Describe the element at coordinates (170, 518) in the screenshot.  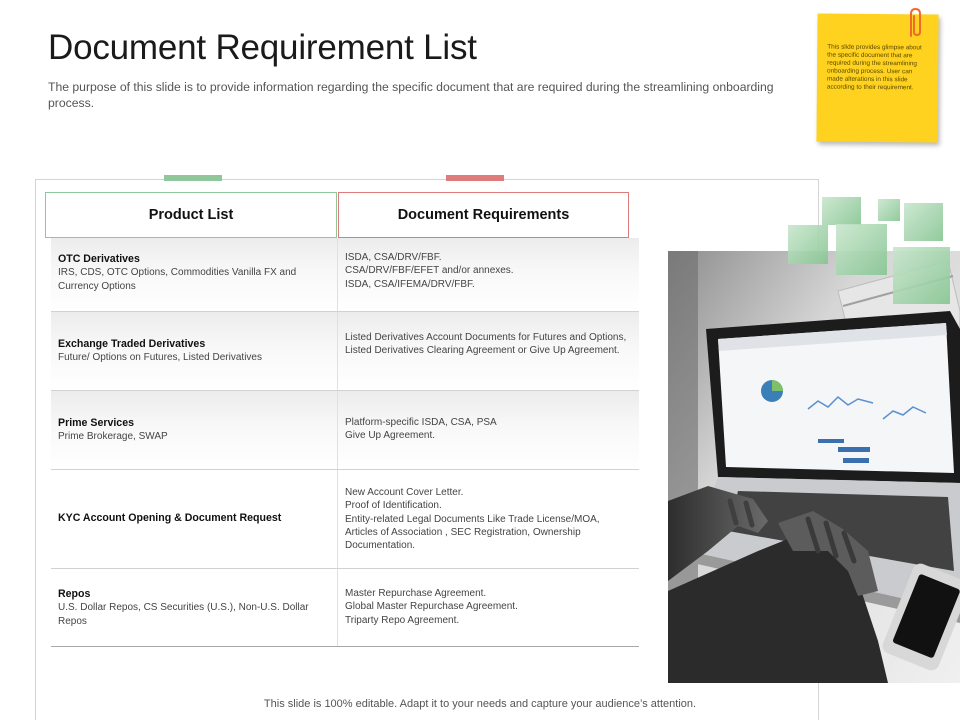
I see `product-title: KYC Account Opening & Document Request` at that location.